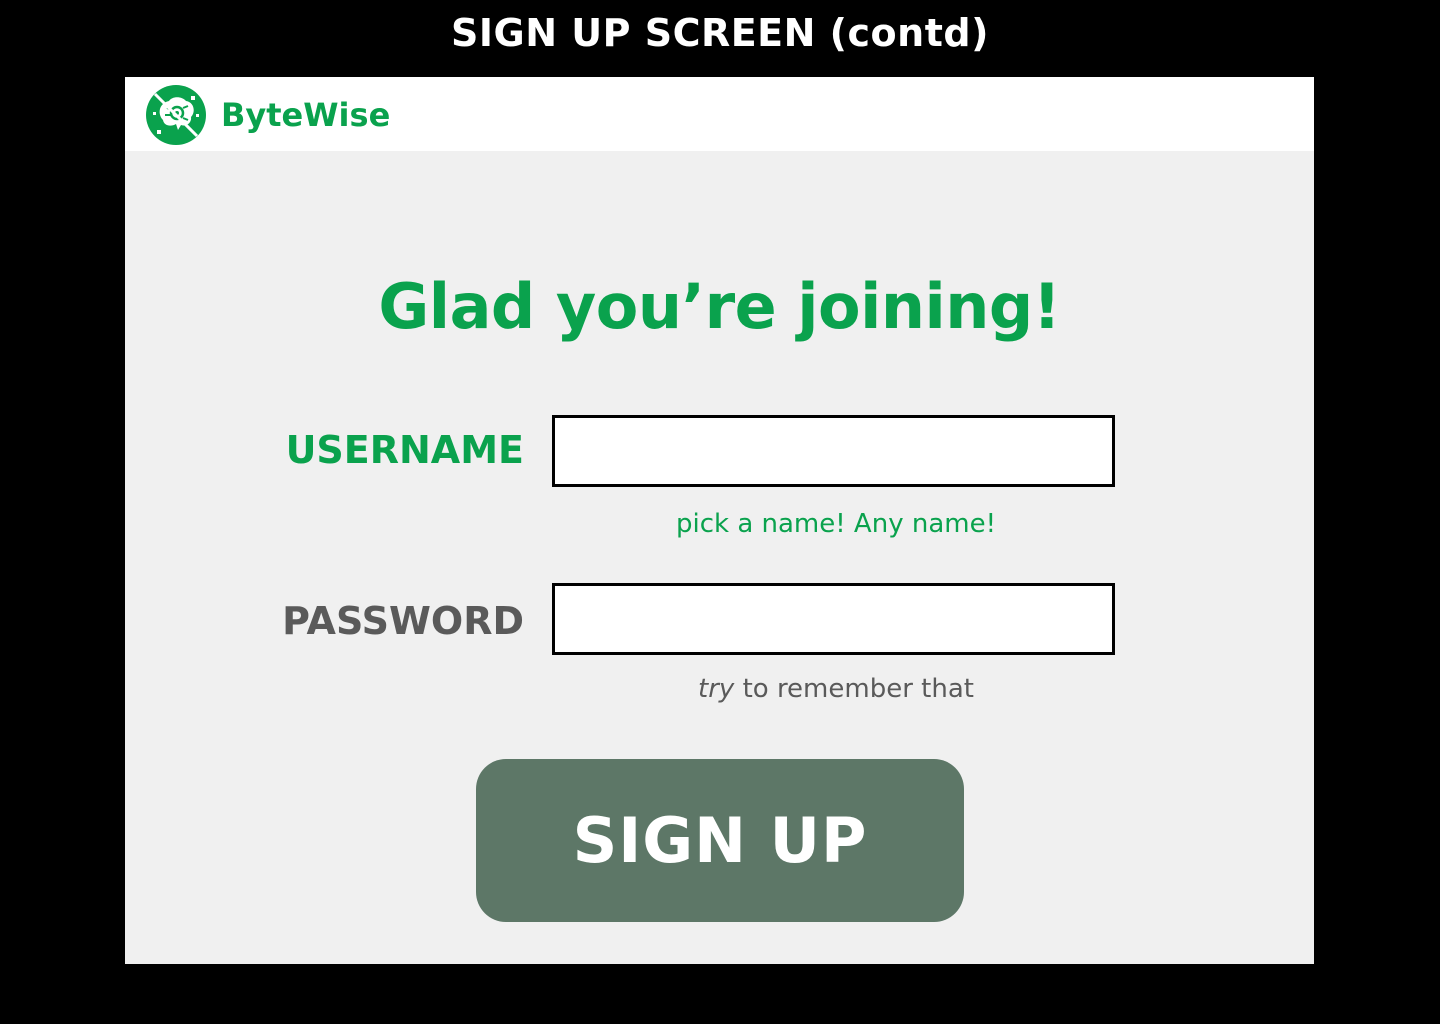 Image resolution: width=1440 pixels, height=1024 pixels. What do you see at coordinates (854, 689) in the screenshot?
I see `password-hint-text: to remember that` at bounding box center [854, 689].